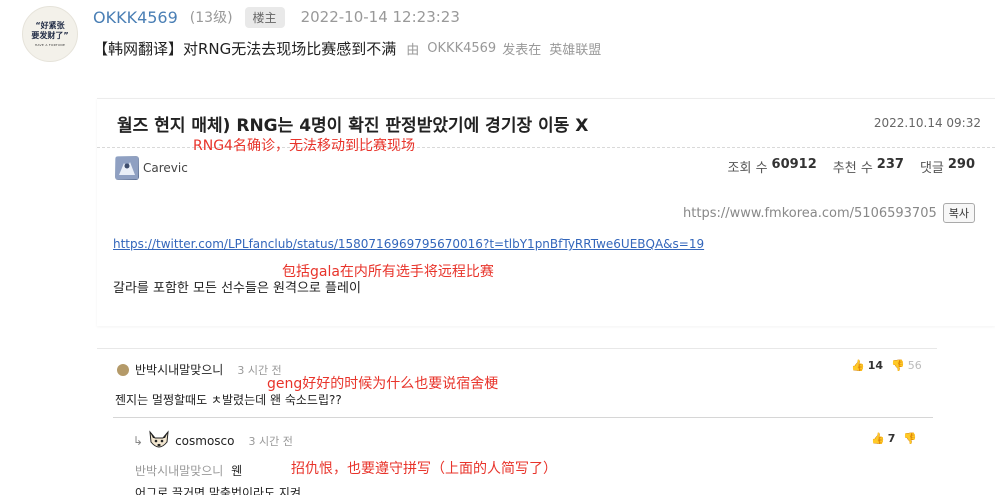 The height and width of the screenshot is (495, 995). I want to click on comment-header: 반박시내말맞으니 3 시간 전, so click(199, 369).